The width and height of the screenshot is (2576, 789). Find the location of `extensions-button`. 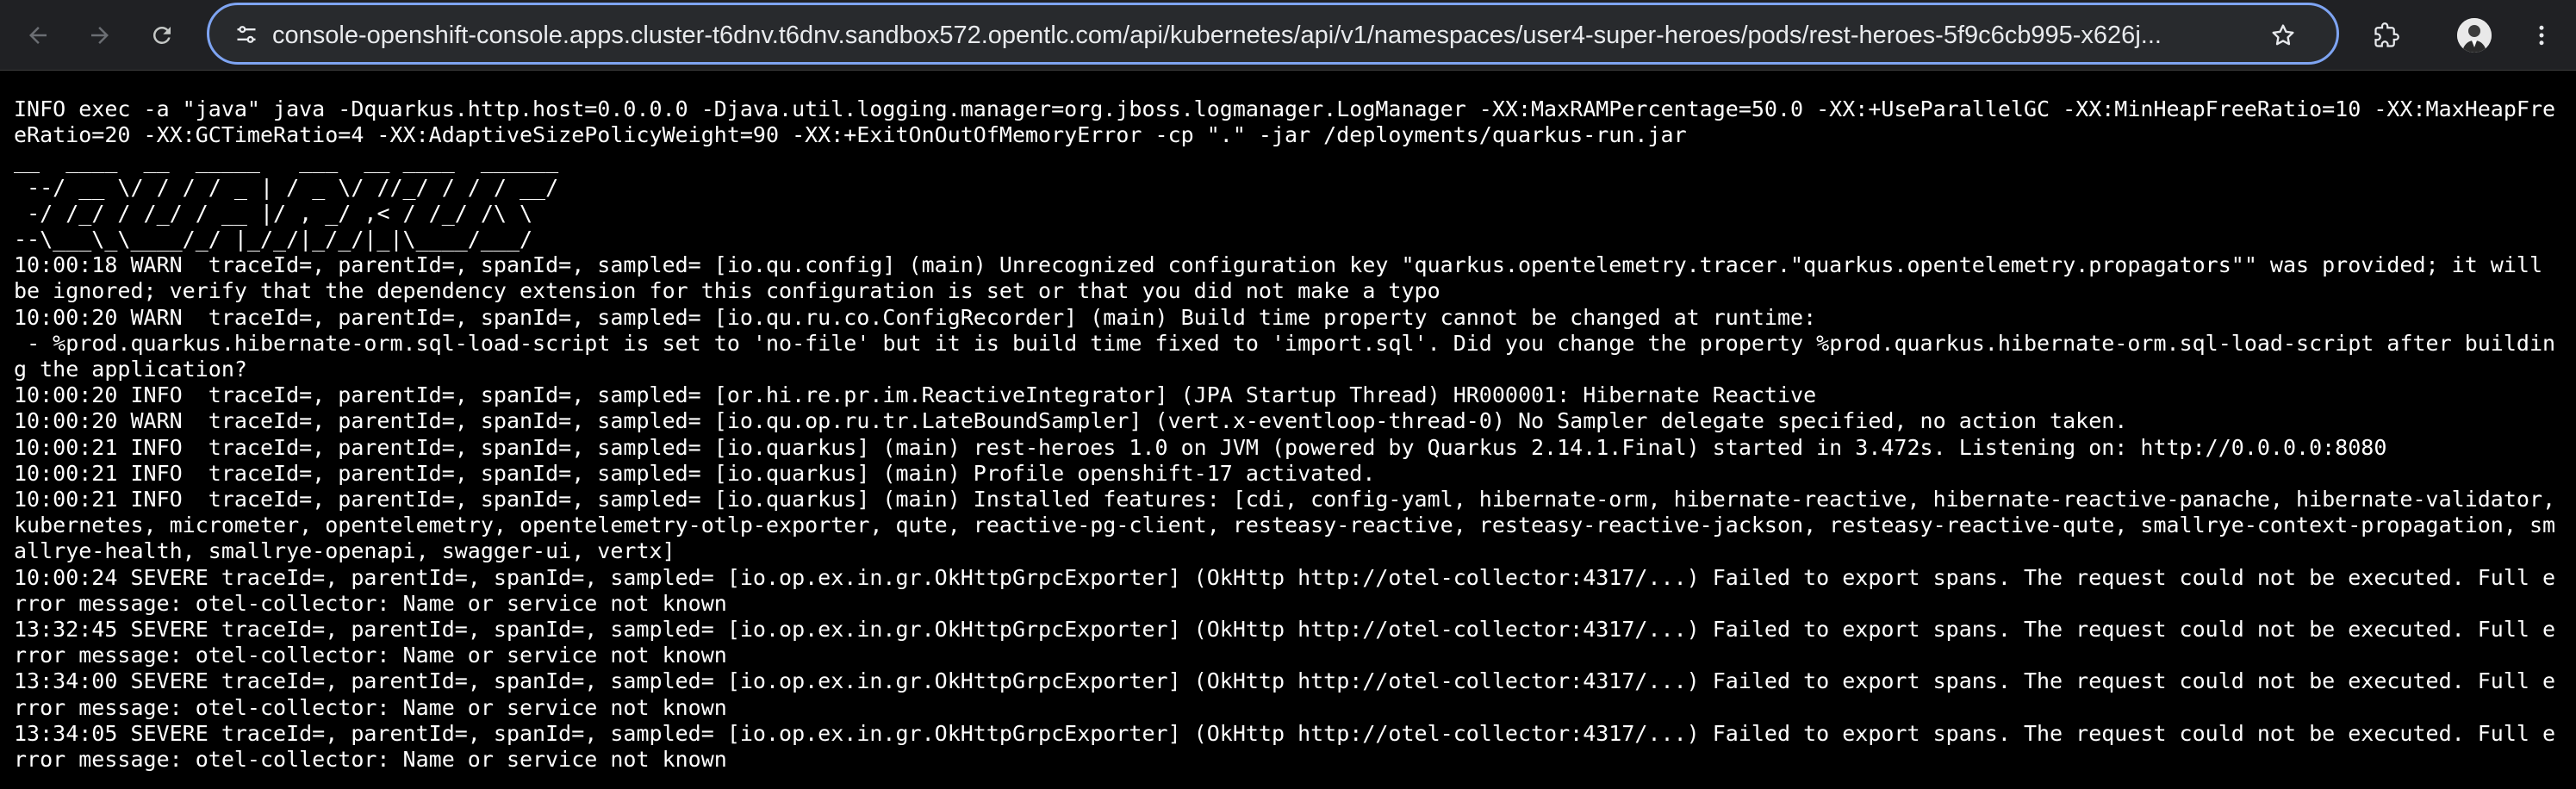

extensions-button is located at coordinates (2387, 35).